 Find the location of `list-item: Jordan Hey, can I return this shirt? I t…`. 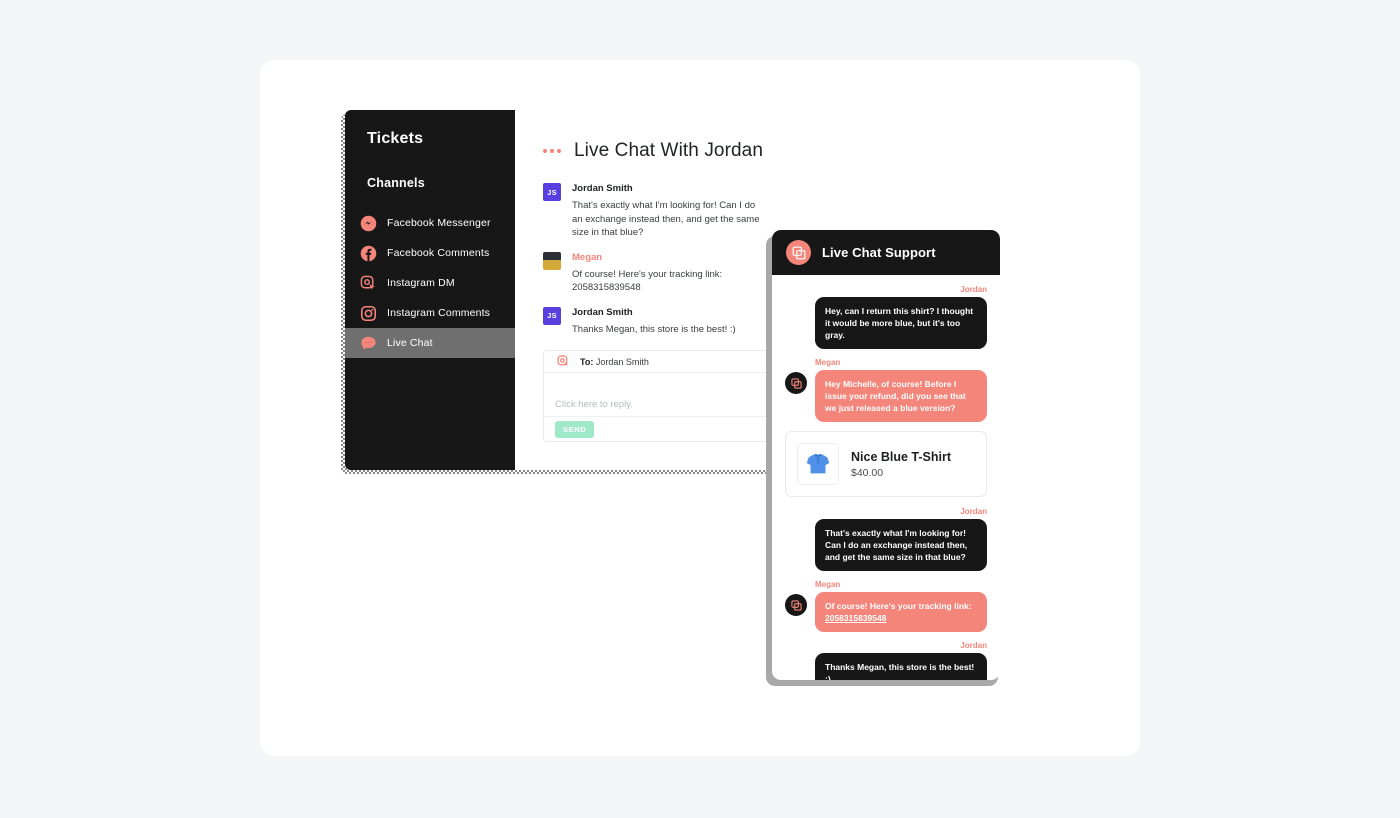

list-item: Jordan Hey, can I return this shirt? I t… is located at coordinates (886, 317).